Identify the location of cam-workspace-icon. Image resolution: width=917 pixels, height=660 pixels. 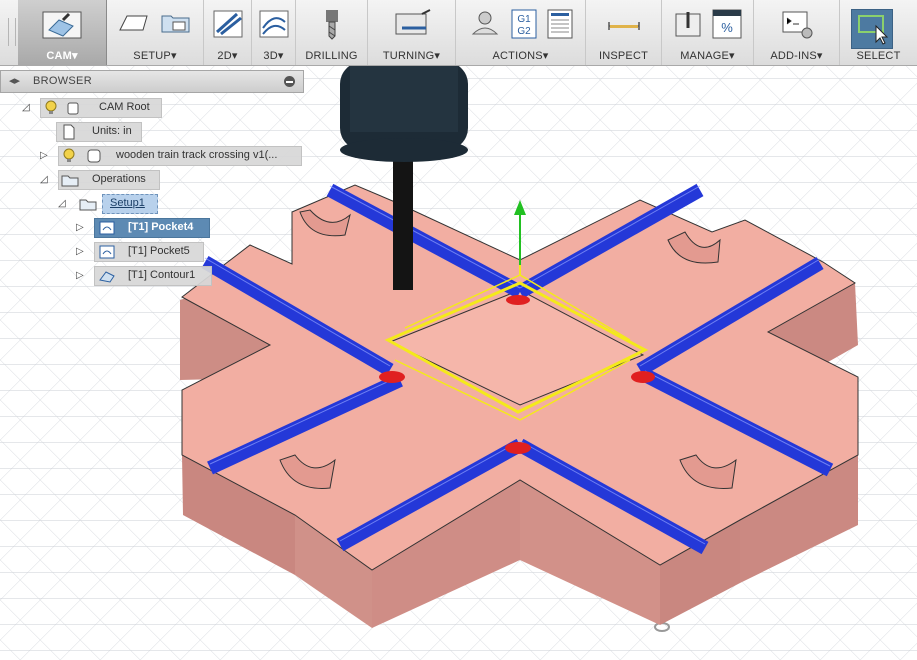
(62, 25).